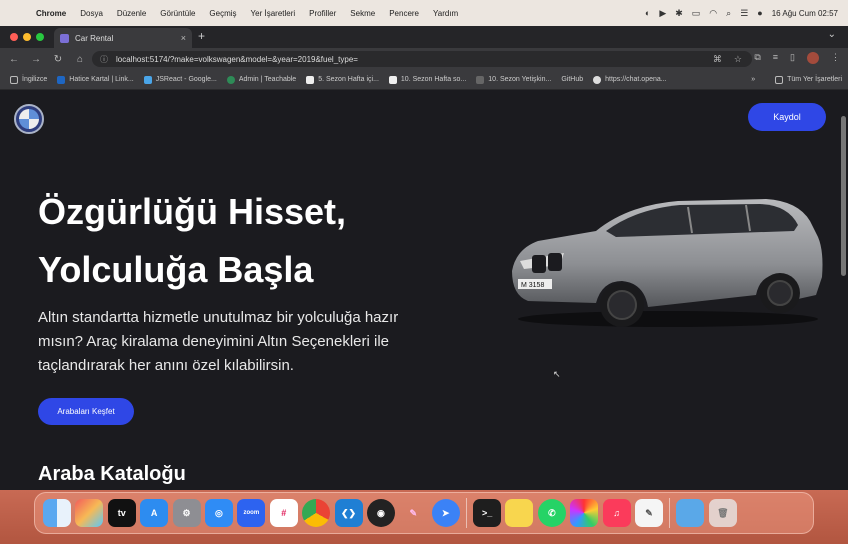  I want to click on bookmark-item: GitHub, so click(572, 79).